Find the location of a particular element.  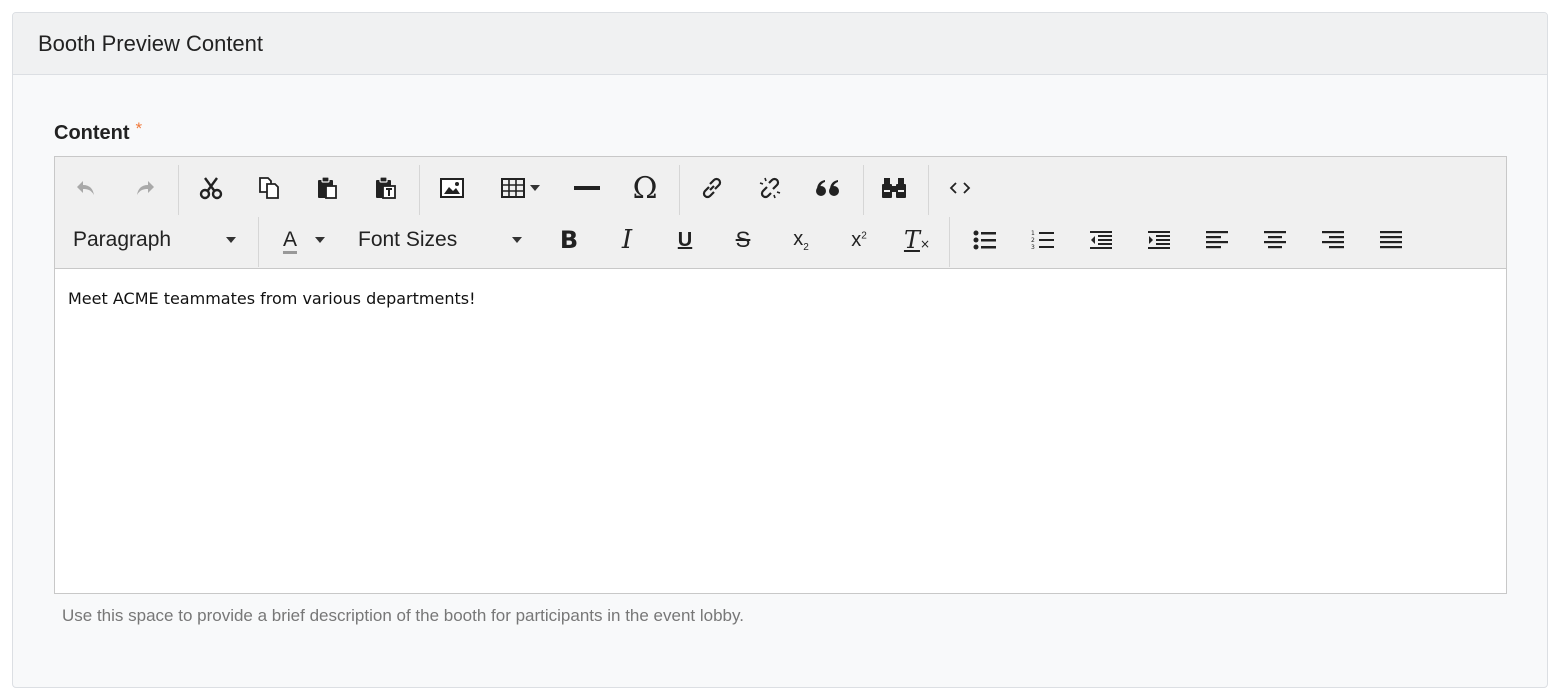

table-dropdown-caret is located at coordinates (535, 188).